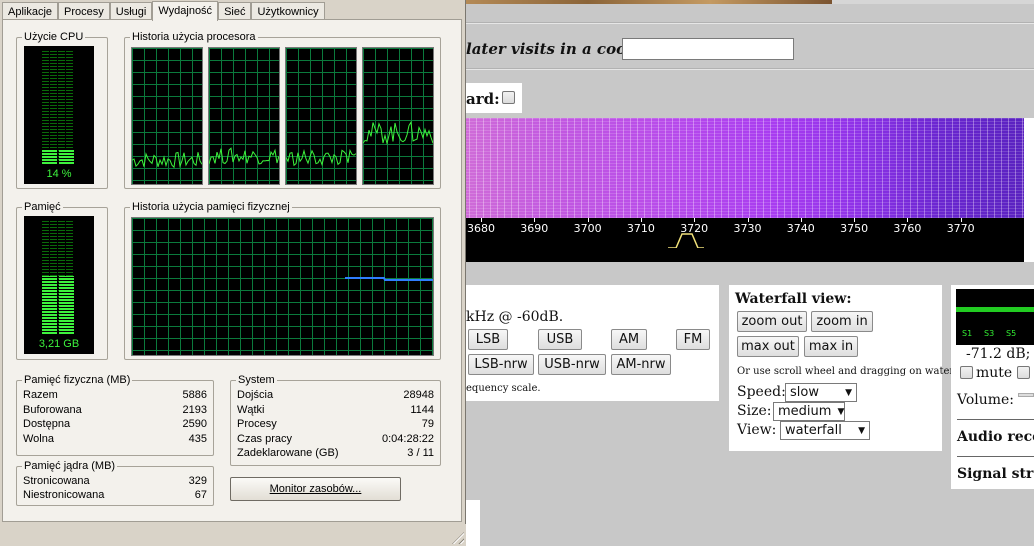 The width and height of the screenshot is (1034, 546). I want to click on volume-slider, so click(1026, 395).